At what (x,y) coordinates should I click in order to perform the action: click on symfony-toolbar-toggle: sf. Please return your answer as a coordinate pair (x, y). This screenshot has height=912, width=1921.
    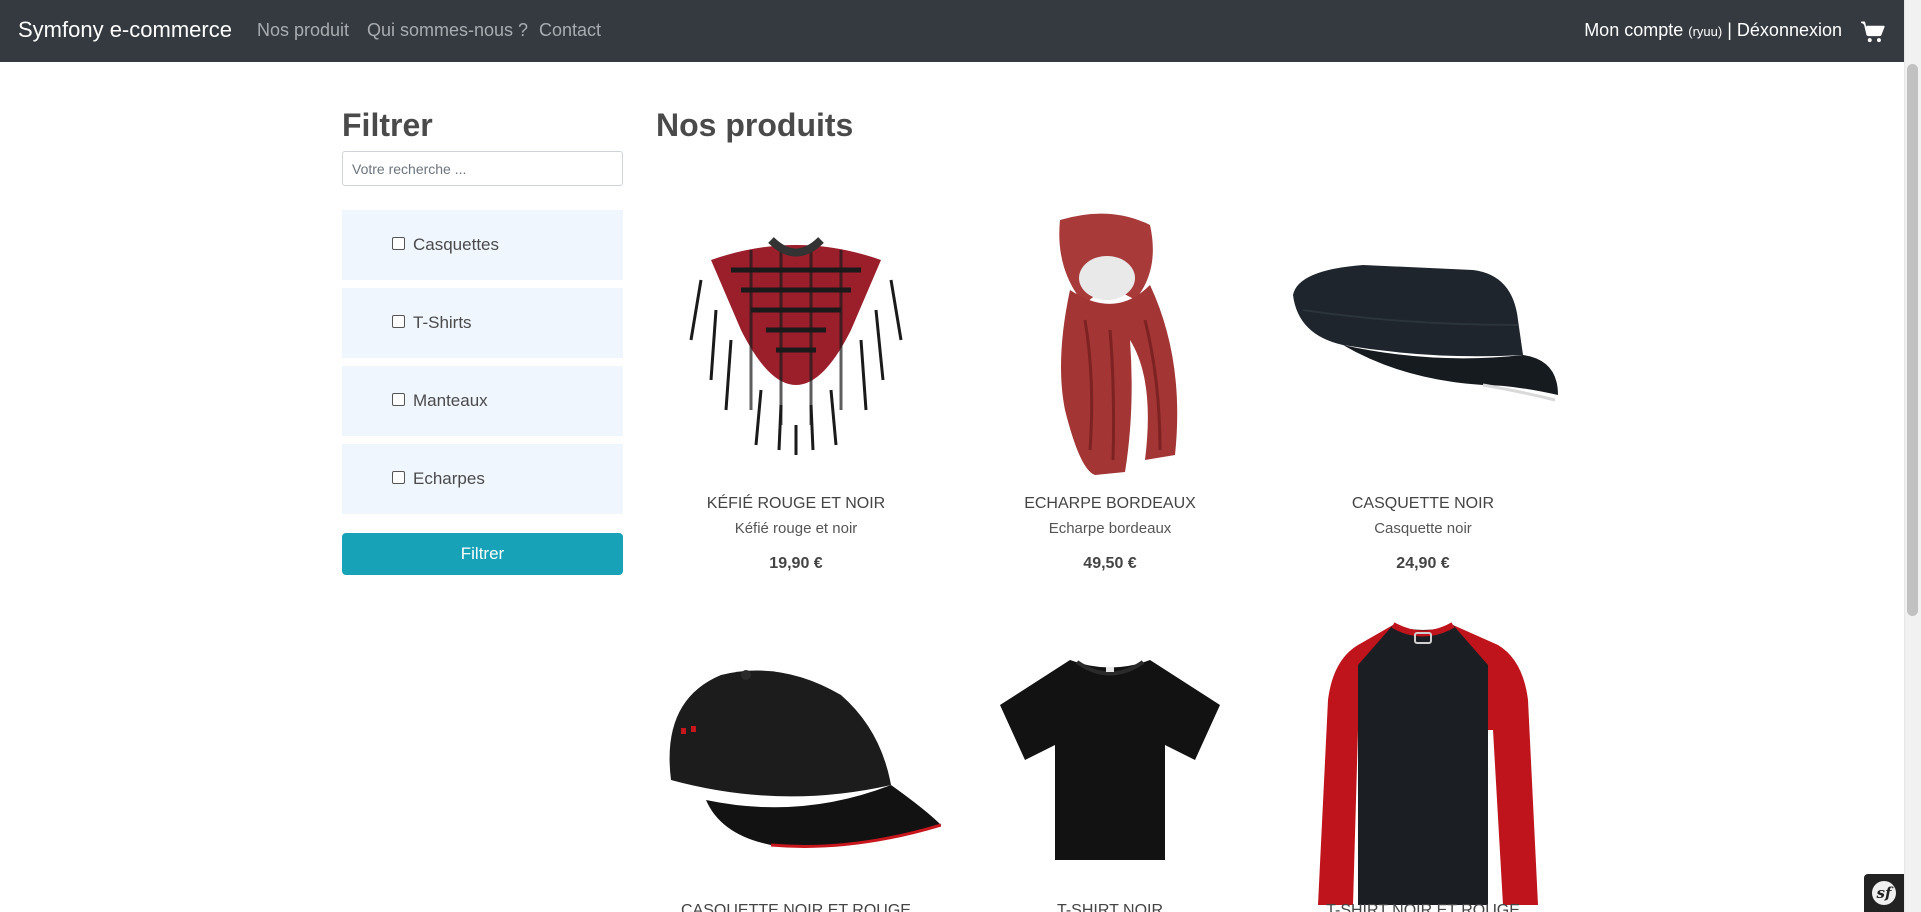
    Looking at the image, I should click on (1884, 893).